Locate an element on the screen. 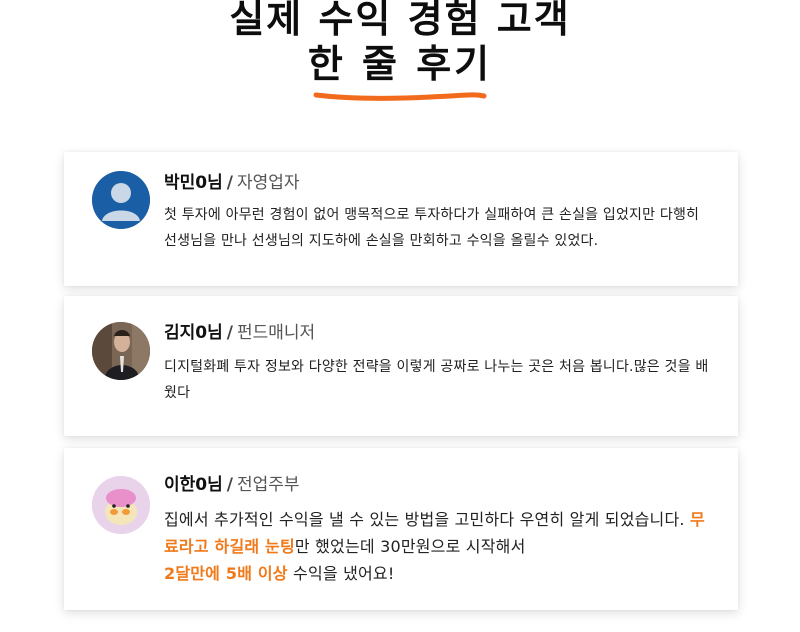  reviewer-role: 전업주부 is located at coordinates (268, 485).